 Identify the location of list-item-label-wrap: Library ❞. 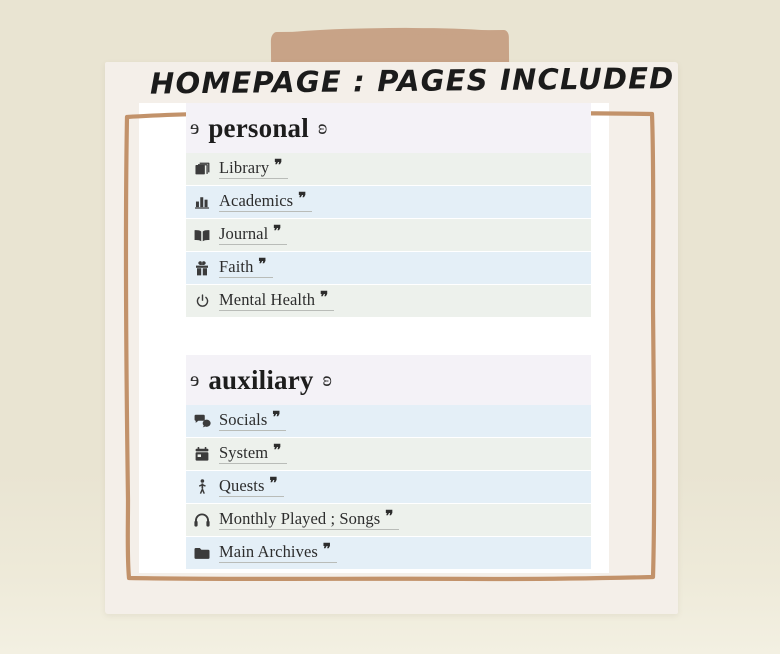
(254, 168).